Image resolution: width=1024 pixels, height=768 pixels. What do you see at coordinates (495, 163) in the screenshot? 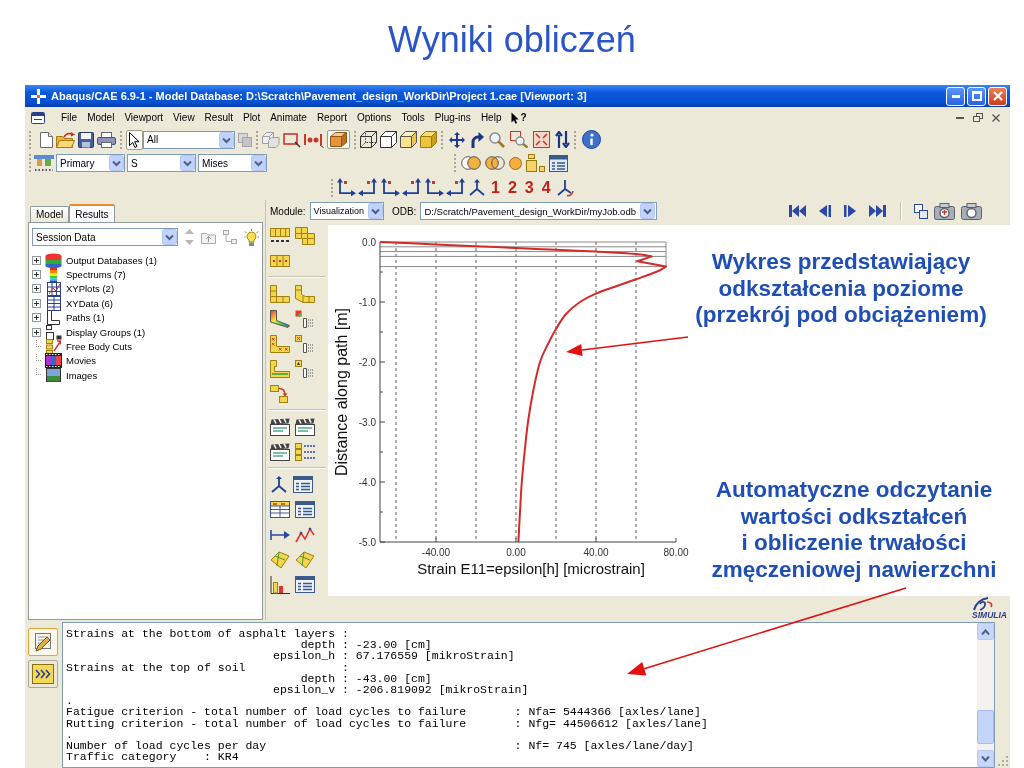
I see `overlapping-rings-icon` at bounding box center [495, 163].